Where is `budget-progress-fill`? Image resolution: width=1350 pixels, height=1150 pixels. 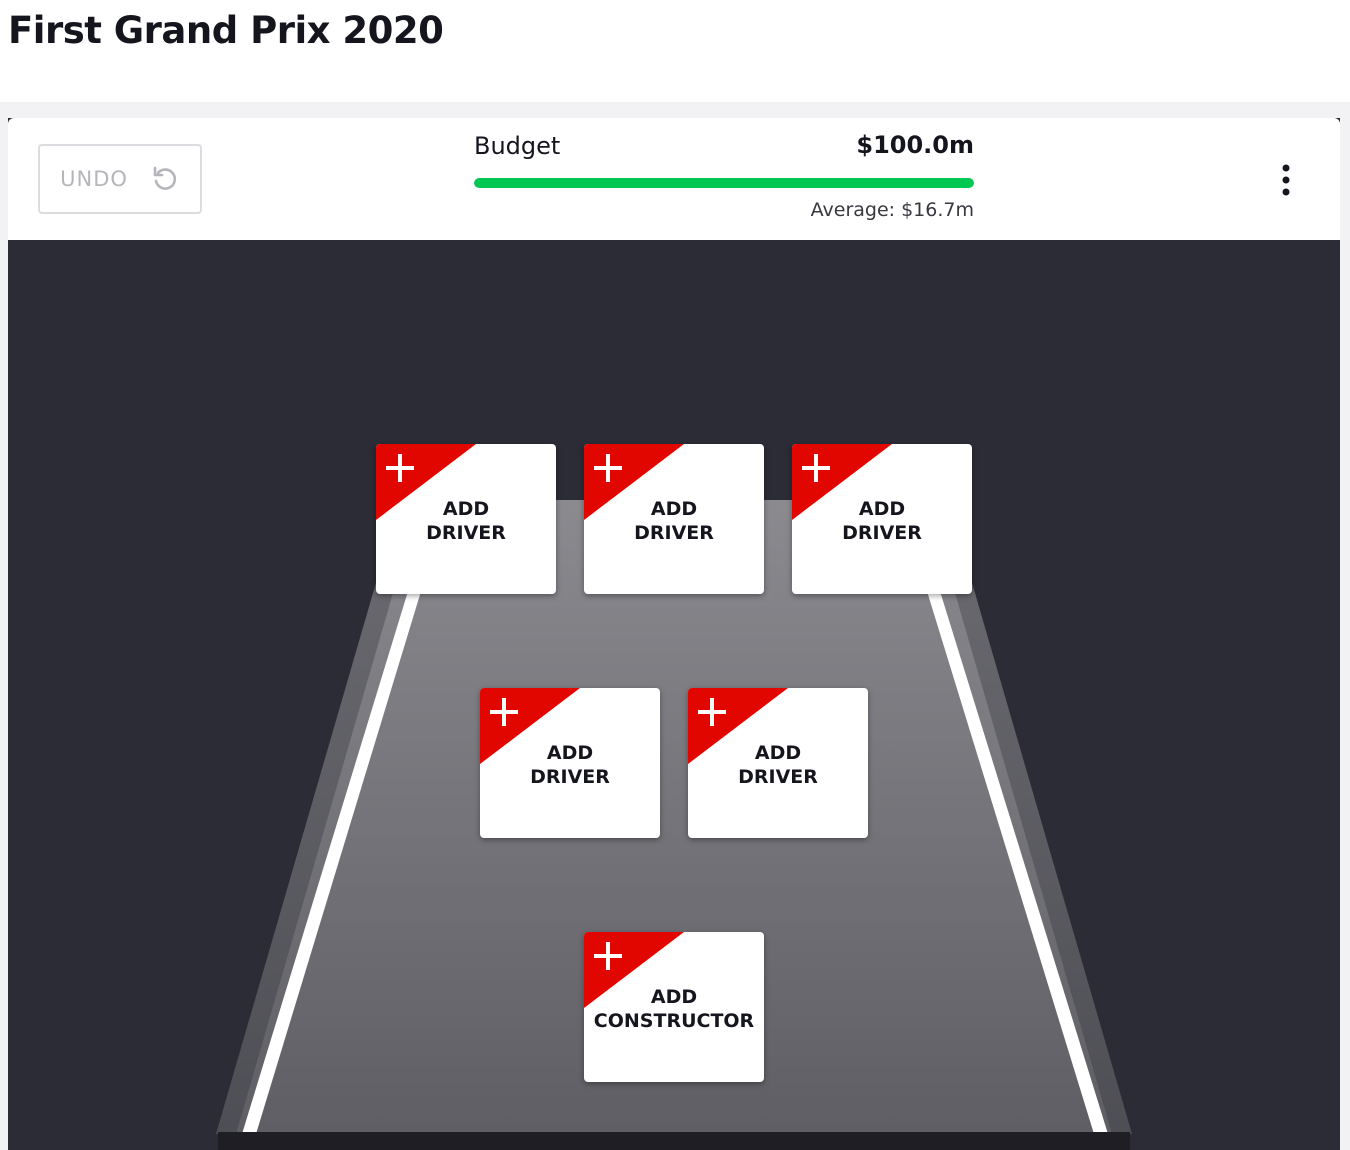
budget-progress-fill is located at coordinates (724, 183).